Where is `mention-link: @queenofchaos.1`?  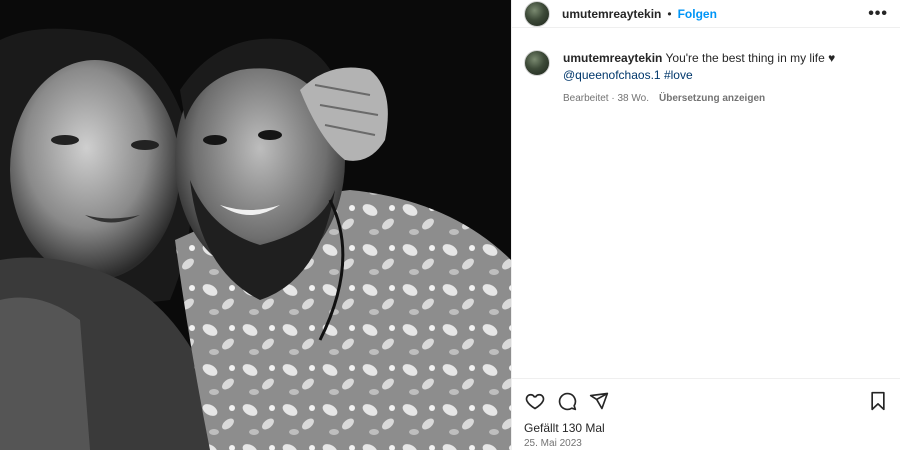
mention-link: @queenofchaos.1 is located at coordinates (612, 75).